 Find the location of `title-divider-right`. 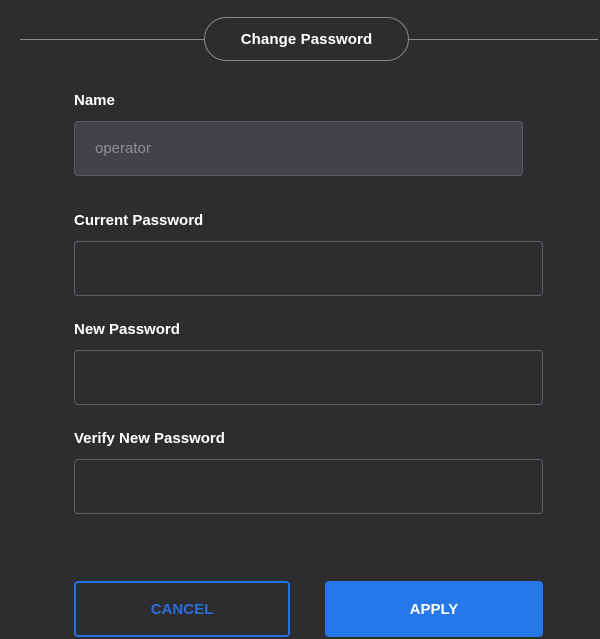

title-divider-right is located at coordinates (503, 39).